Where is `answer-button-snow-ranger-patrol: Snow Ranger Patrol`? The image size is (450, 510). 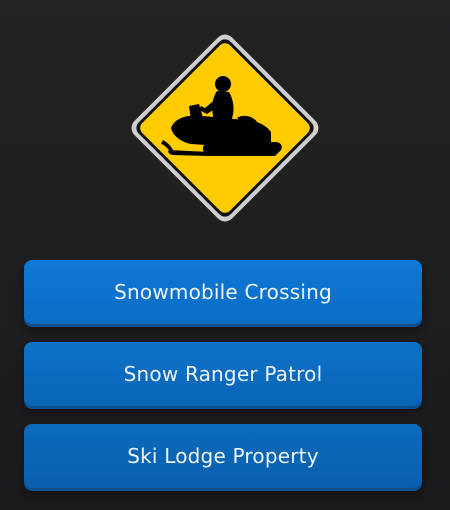
answer-button-snow-ranger-patrol: Snow Ranger Patrol is located at coordinates (223, 374).